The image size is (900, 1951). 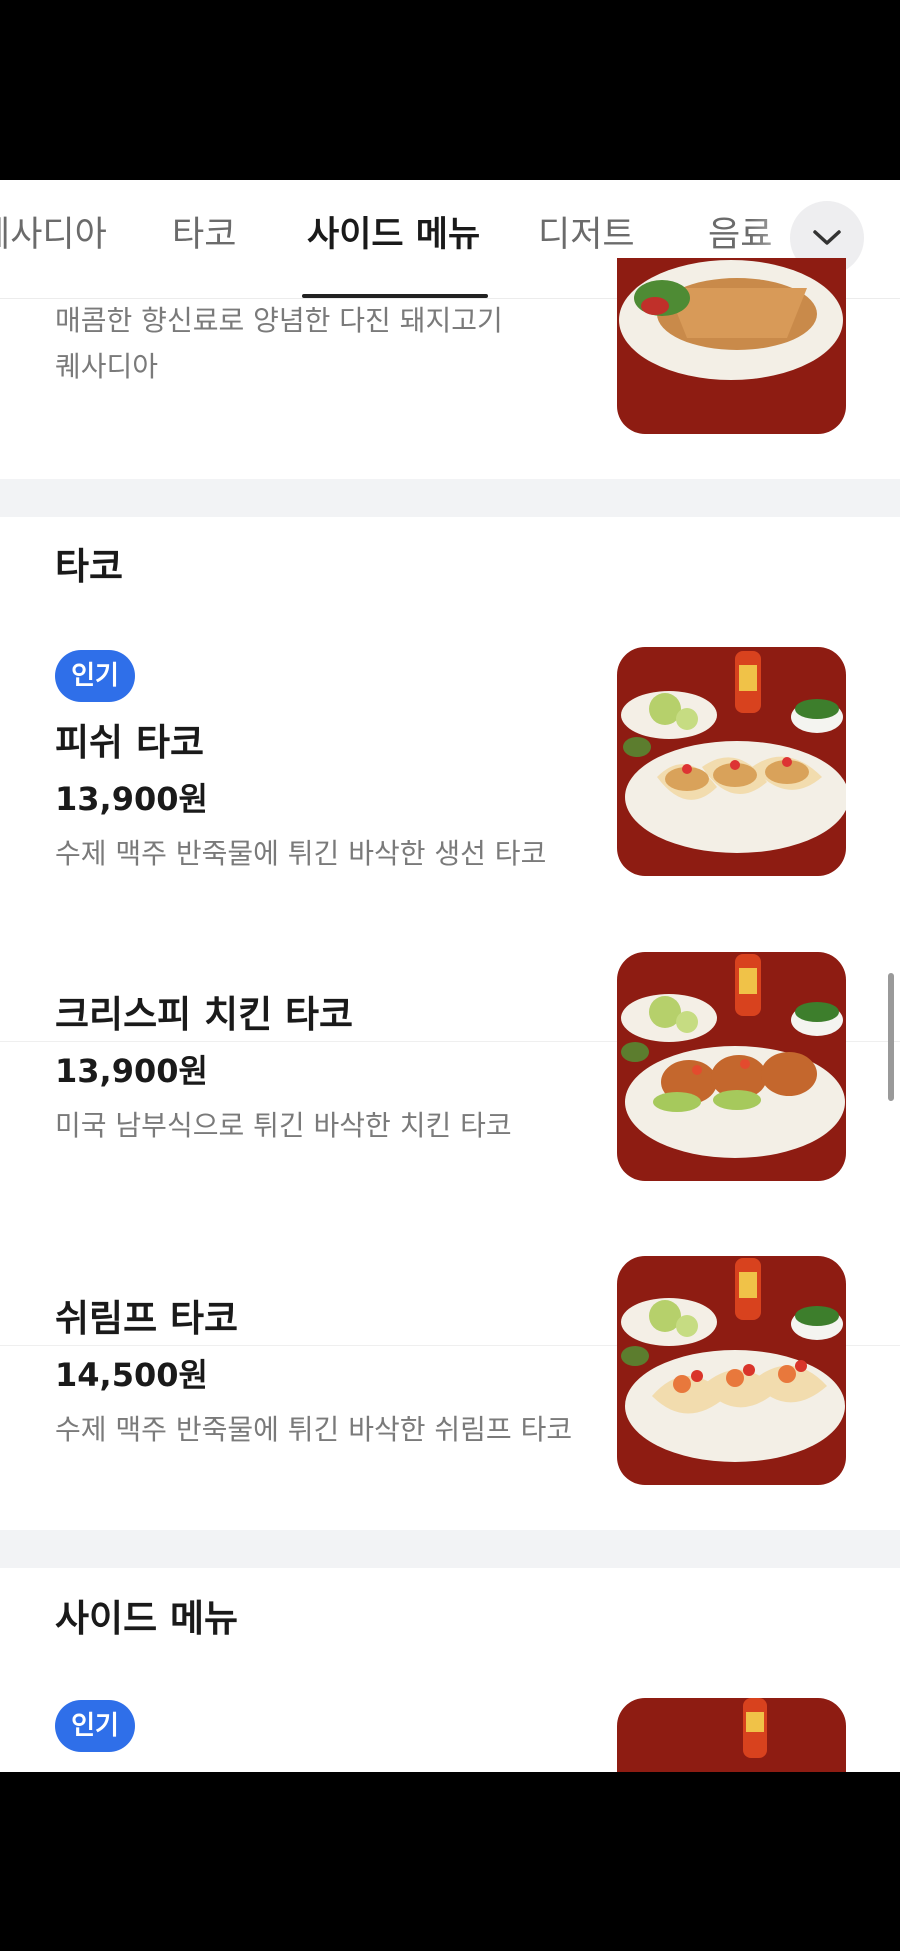 I want to click on chicken-taco-image, so click(x=731, y=1066).